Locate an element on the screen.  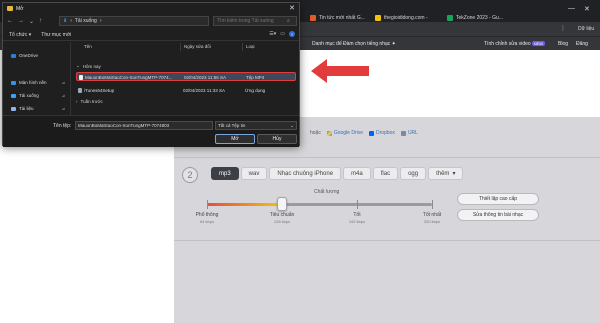
format-tab-flac: flac is located at coordinates (385, 173).